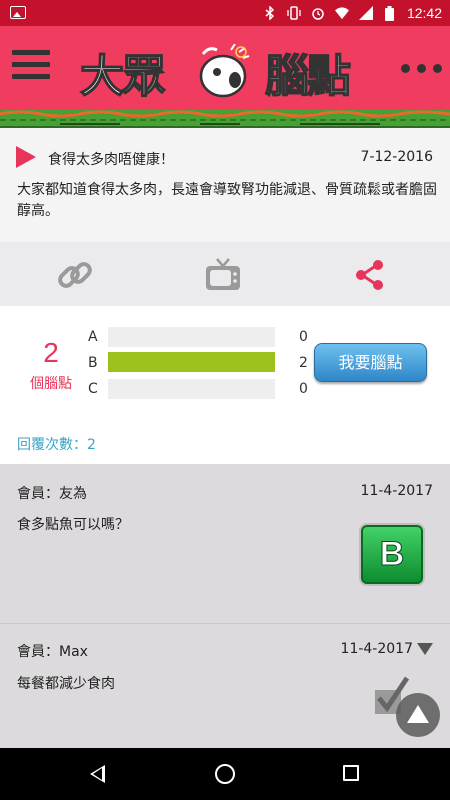 This screenshot has height=800, width=450. I want to click on comment-member: 會員：Max, so click(52, 652).